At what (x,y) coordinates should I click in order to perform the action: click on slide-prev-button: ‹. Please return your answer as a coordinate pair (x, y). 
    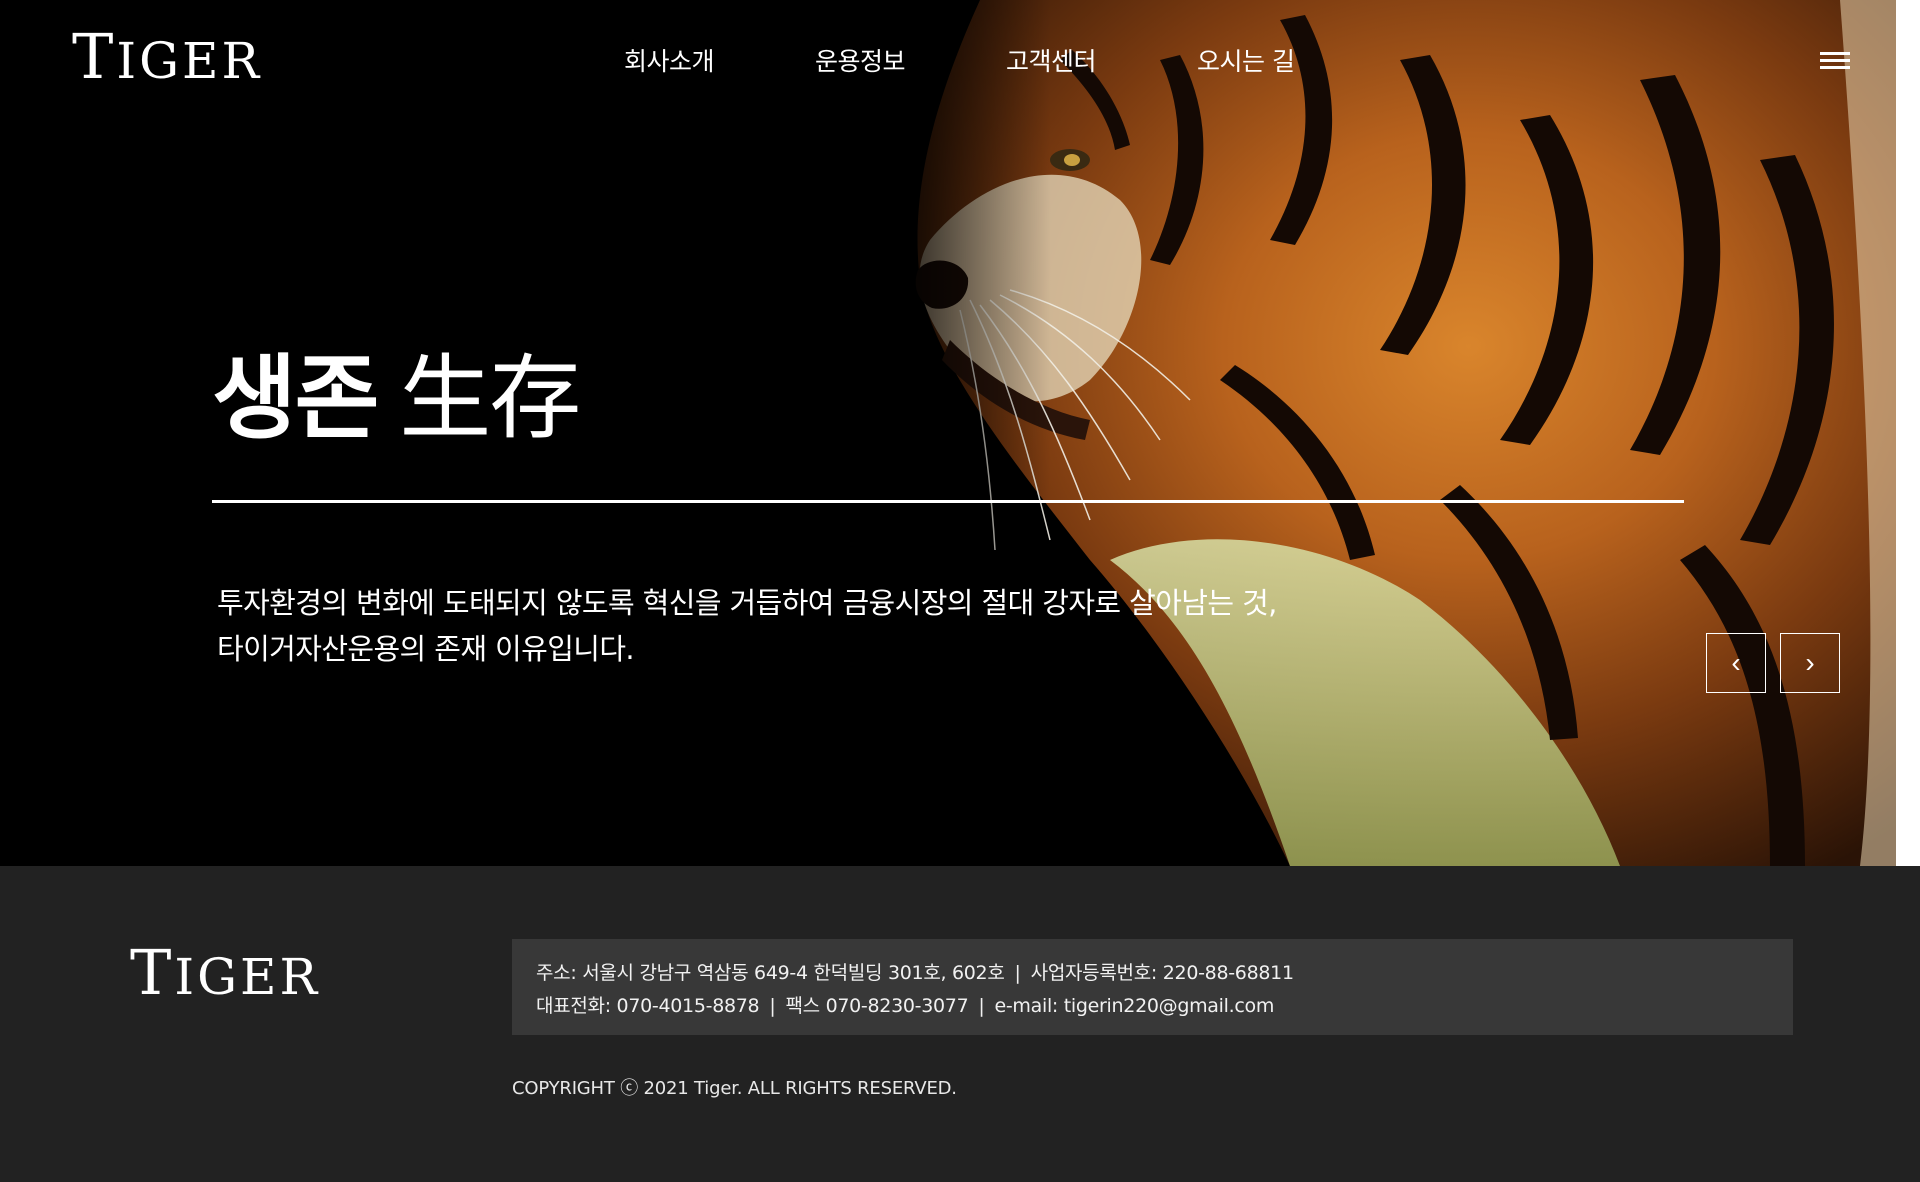
    Looking at the image, I should click on (1736, 663).